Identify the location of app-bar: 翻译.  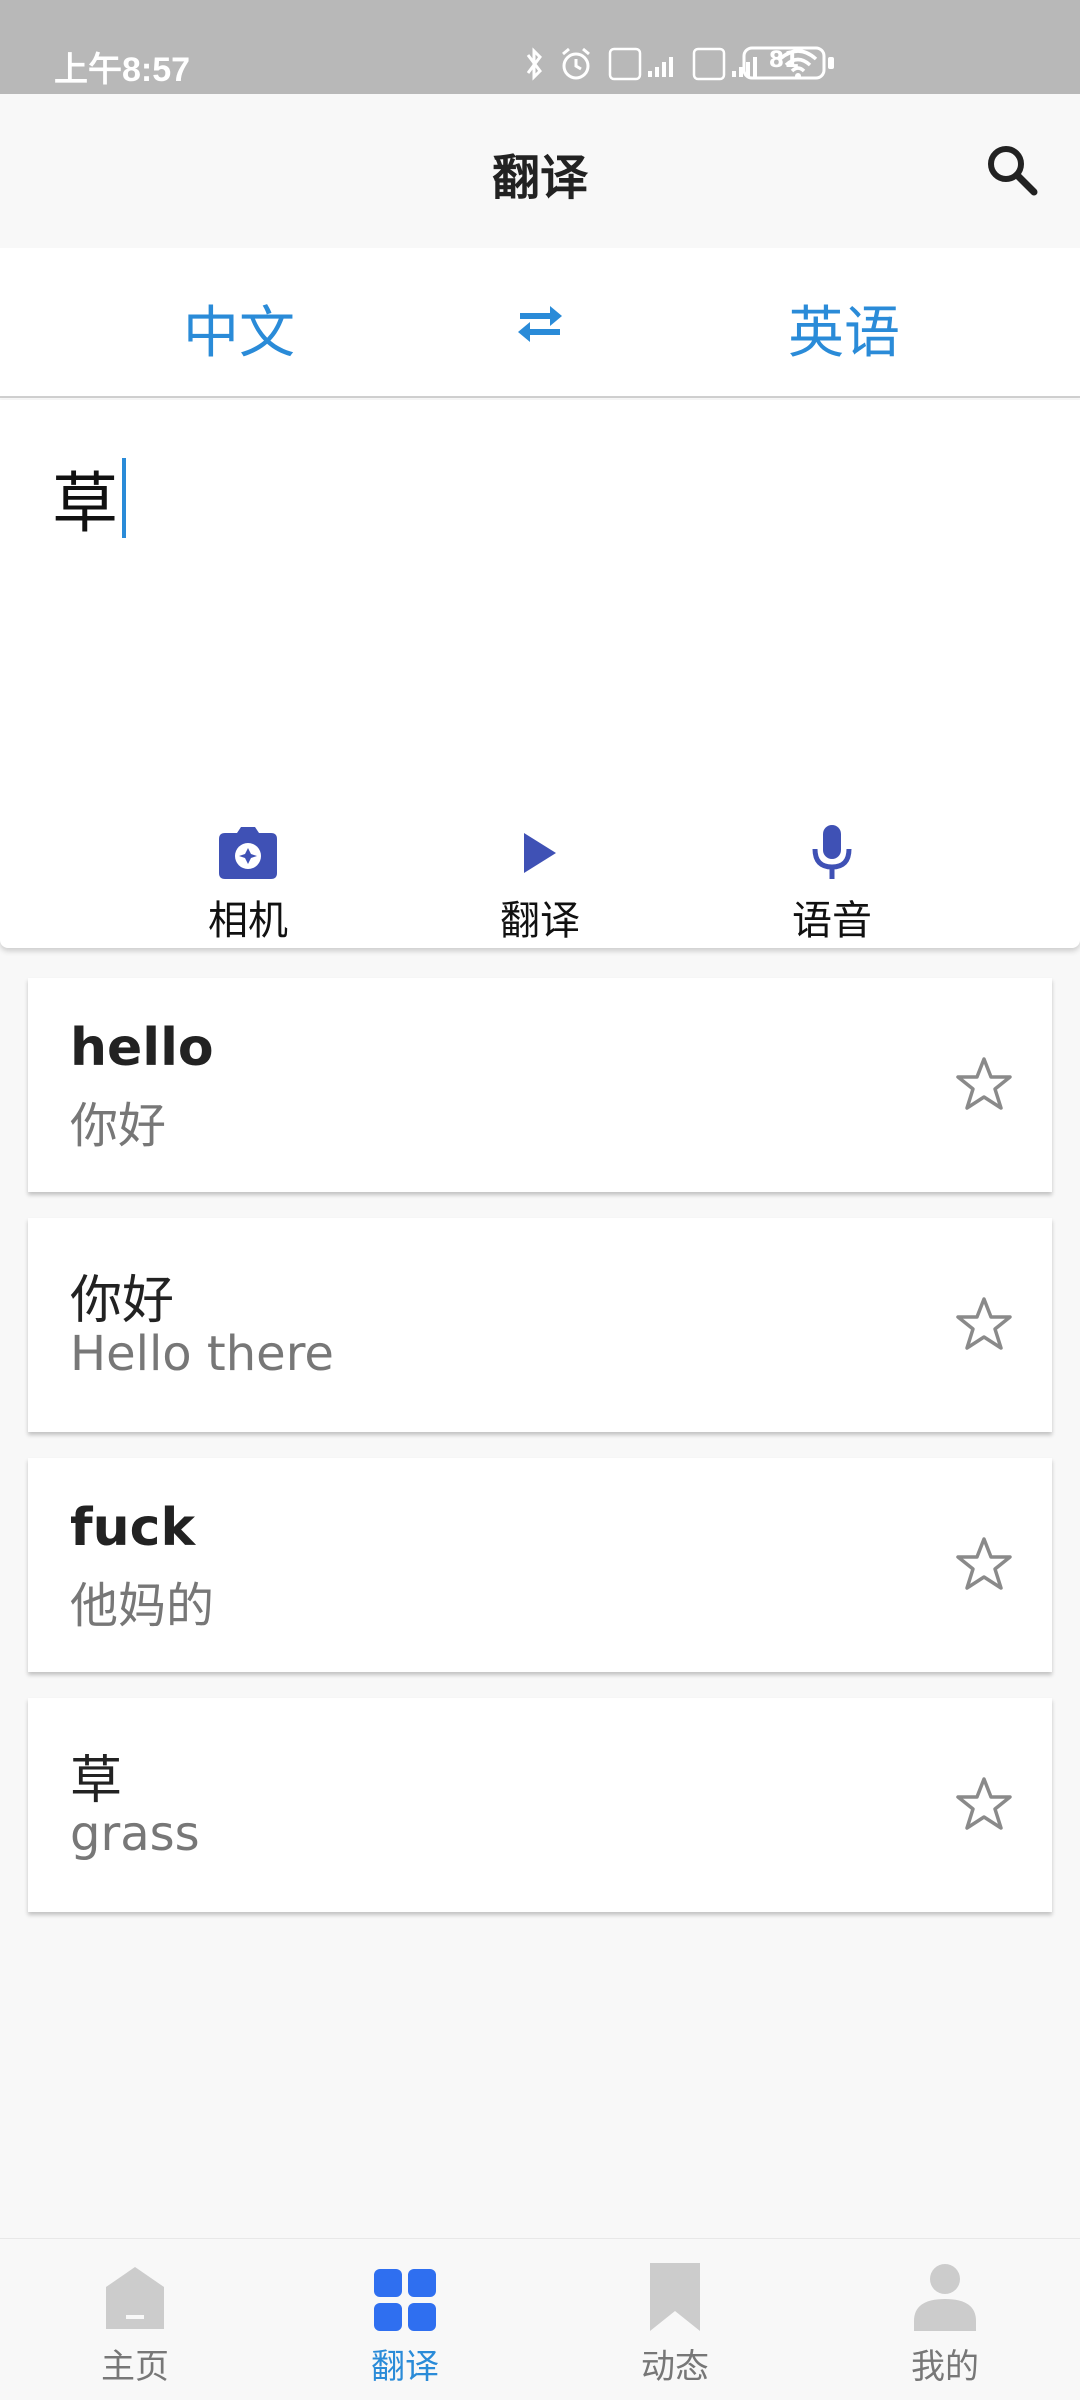
(540, 171).